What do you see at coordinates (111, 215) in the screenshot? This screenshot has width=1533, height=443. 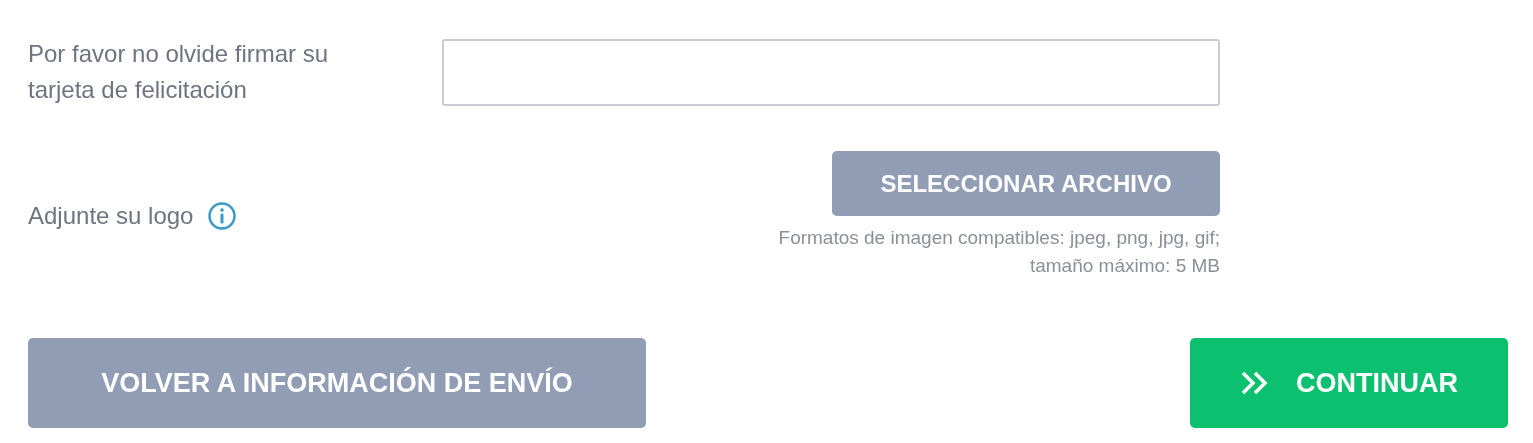 I see `field-label: Adjunte su logo` at bounding box center [111, 215].